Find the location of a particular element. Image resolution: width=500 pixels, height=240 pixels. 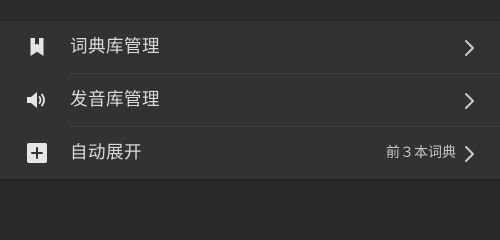

speaker-icon is located at coordinates (37, 100).